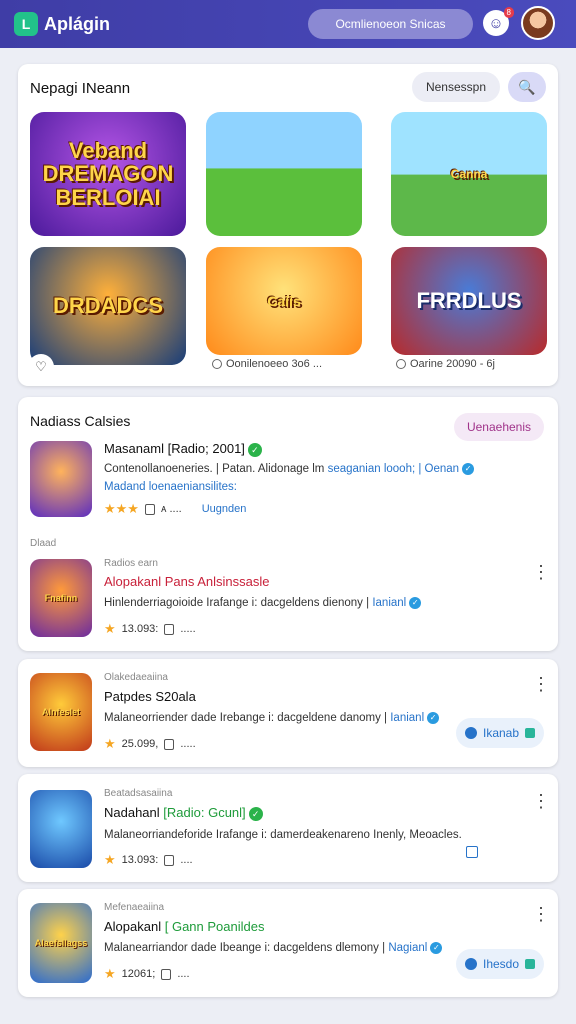  Describe the element at coordinates (136, 677) in the screenshot. I see `app-category: Olakedaeaiina` at that location.